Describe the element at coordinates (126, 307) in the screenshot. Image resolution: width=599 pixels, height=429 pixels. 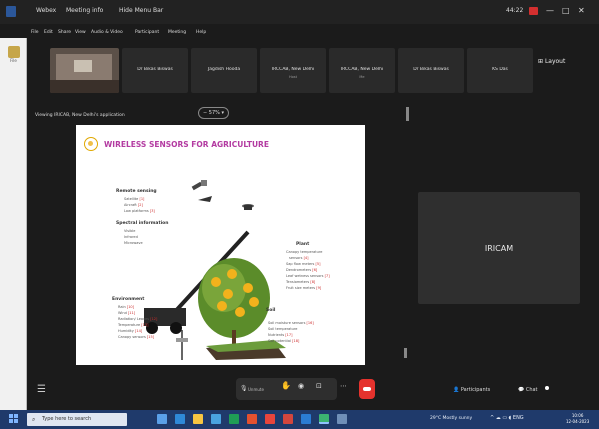
I see `sensor-item: Rain [10]` at that location.